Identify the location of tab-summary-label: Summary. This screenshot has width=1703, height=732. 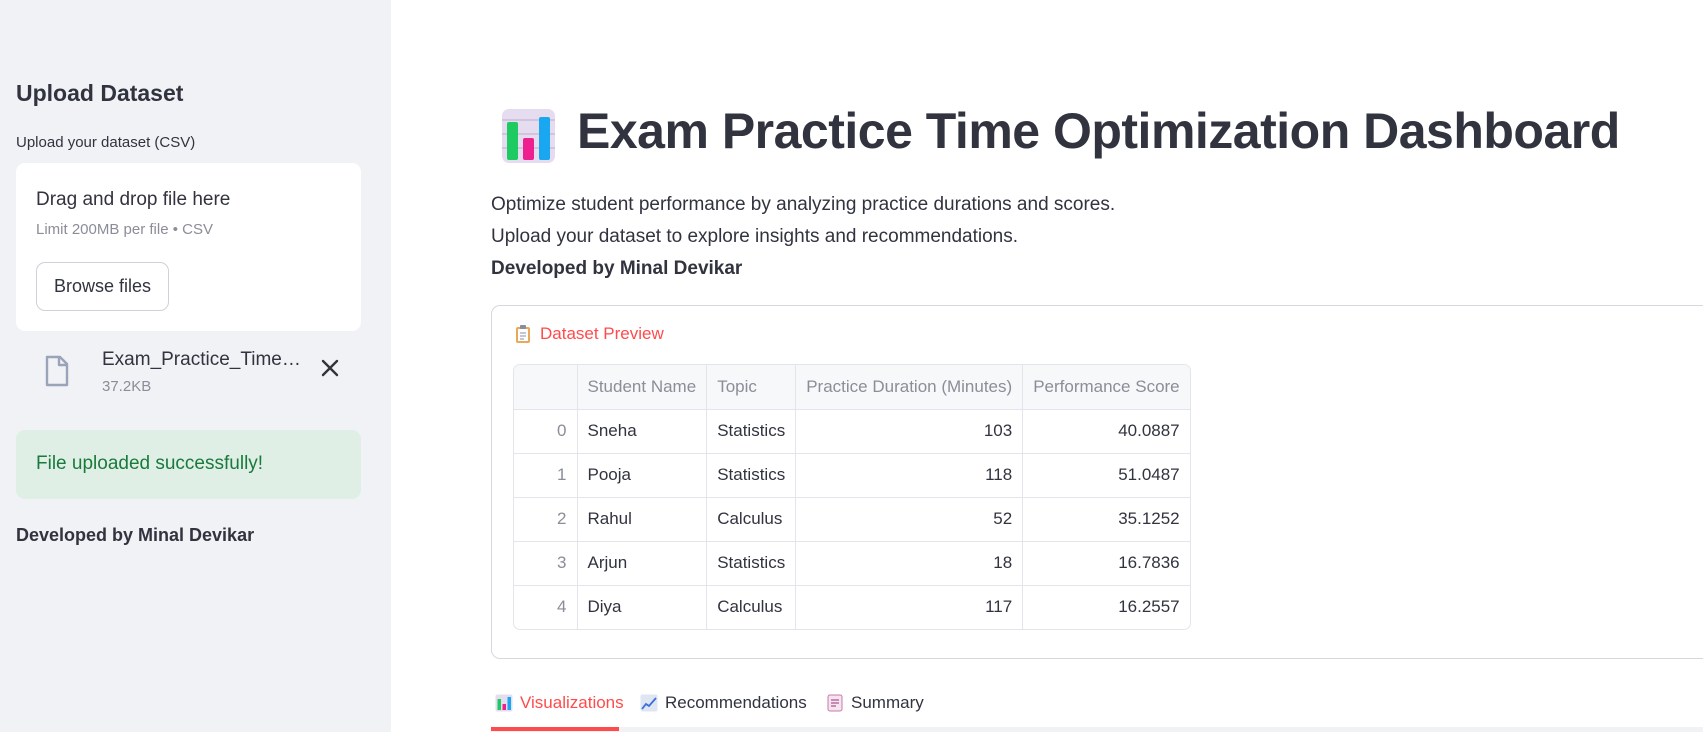
(887, 702).